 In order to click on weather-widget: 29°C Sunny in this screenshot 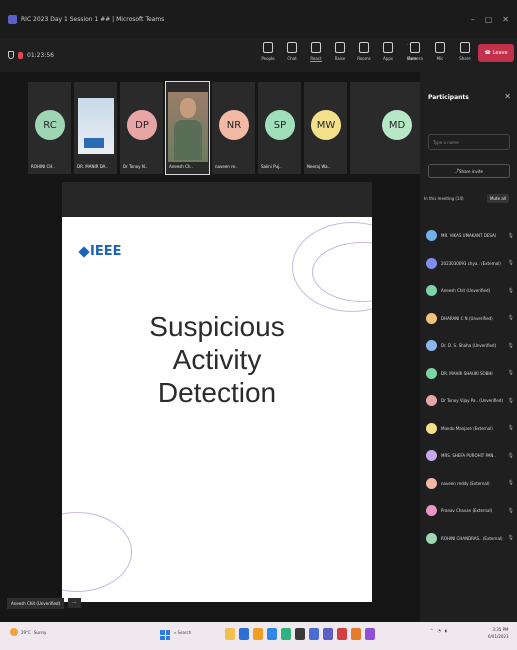, I will do `click(28, 632)`.